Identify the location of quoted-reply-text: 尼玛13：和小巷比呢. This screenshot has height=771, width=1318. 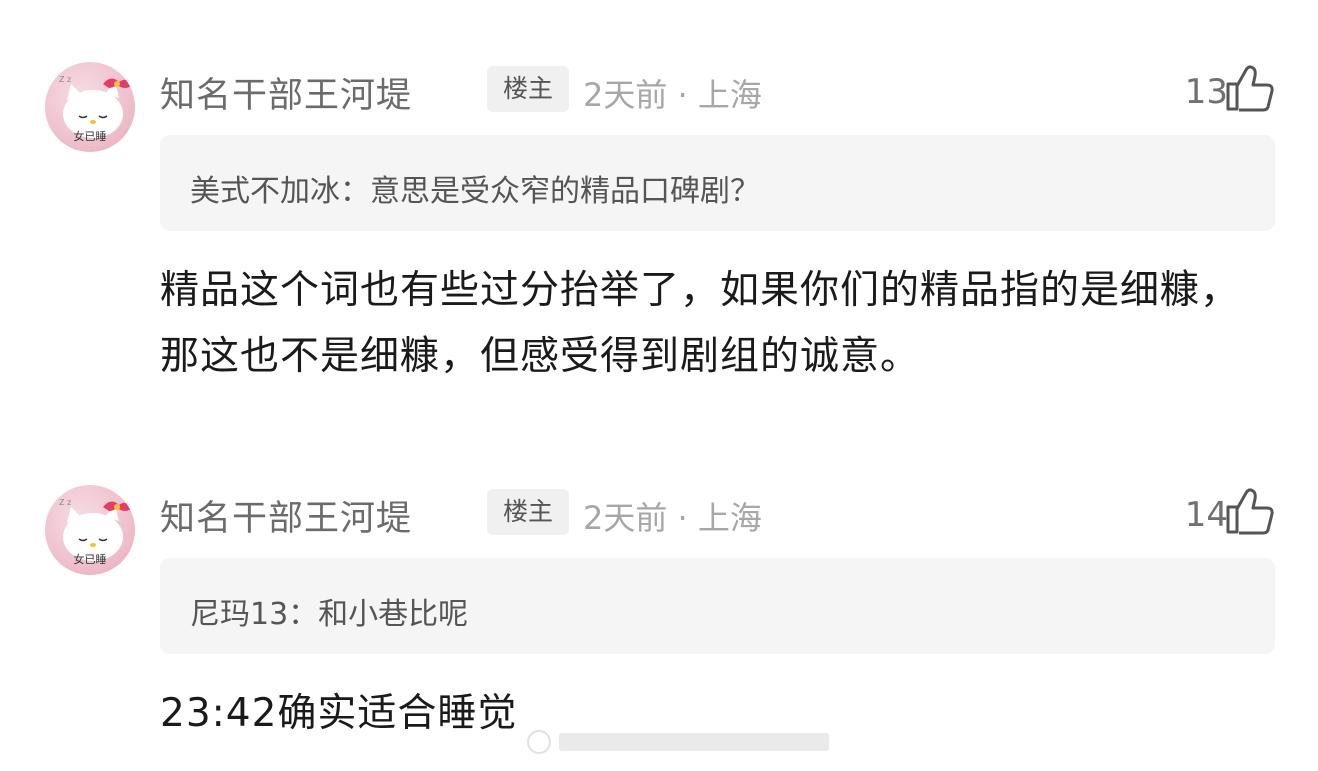
(329, 614).